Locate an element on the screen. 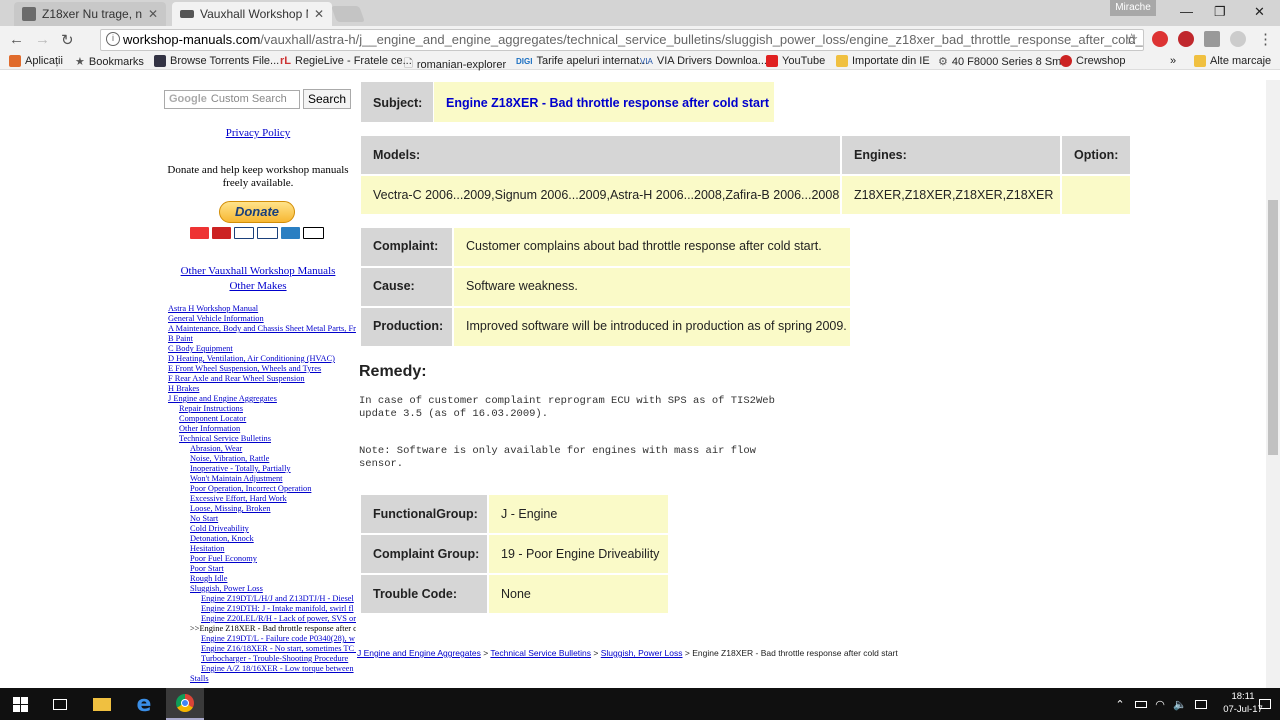 This screenshot has height=720, width=1280. nav-link: Abrasion, Wear is located at coordinates (216, 448).